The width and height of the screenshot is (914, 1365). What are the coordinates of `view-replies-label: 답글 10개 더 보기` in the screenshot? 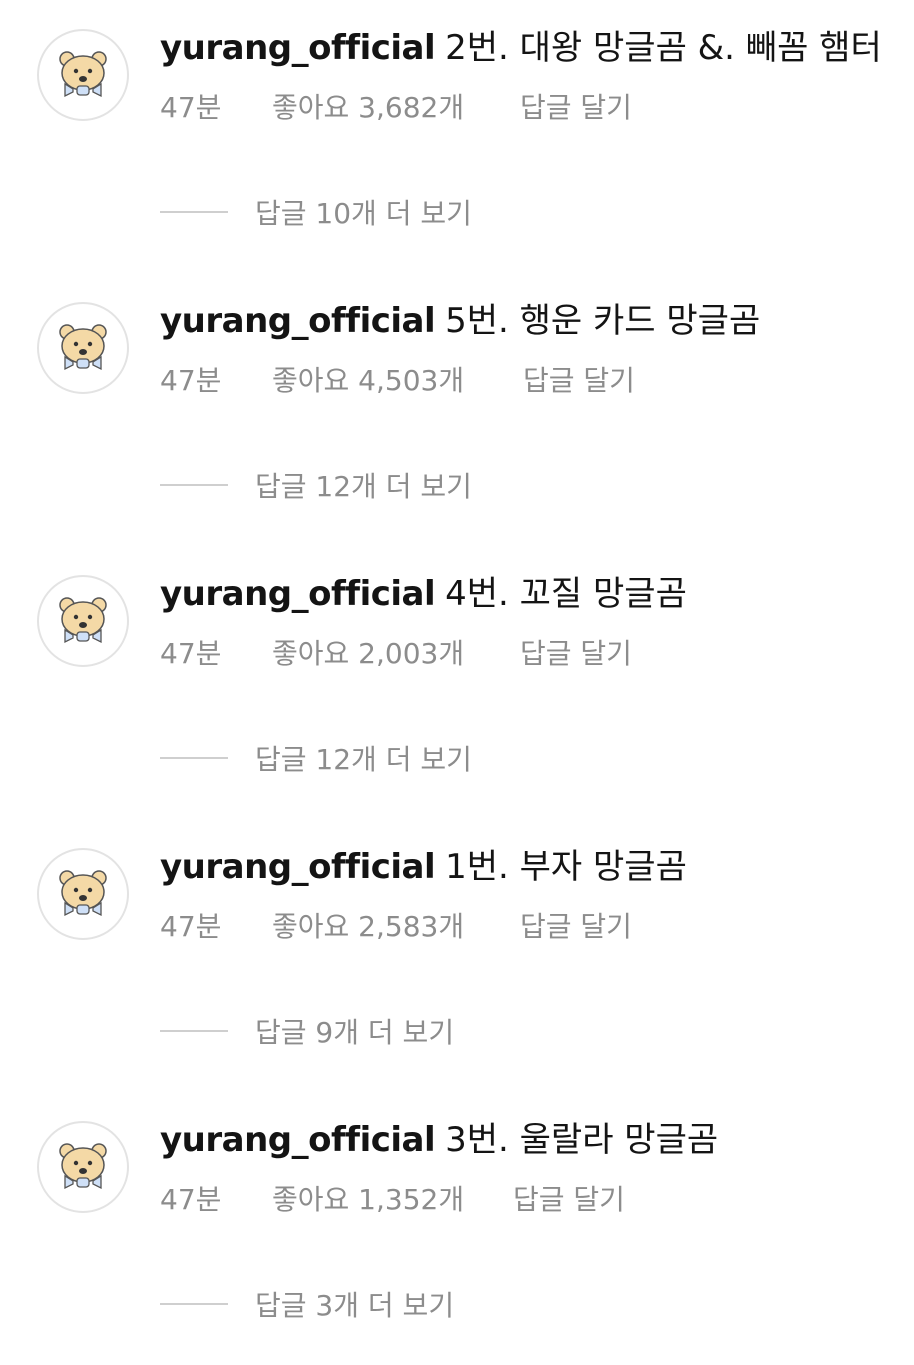 It's located at (363, 213).